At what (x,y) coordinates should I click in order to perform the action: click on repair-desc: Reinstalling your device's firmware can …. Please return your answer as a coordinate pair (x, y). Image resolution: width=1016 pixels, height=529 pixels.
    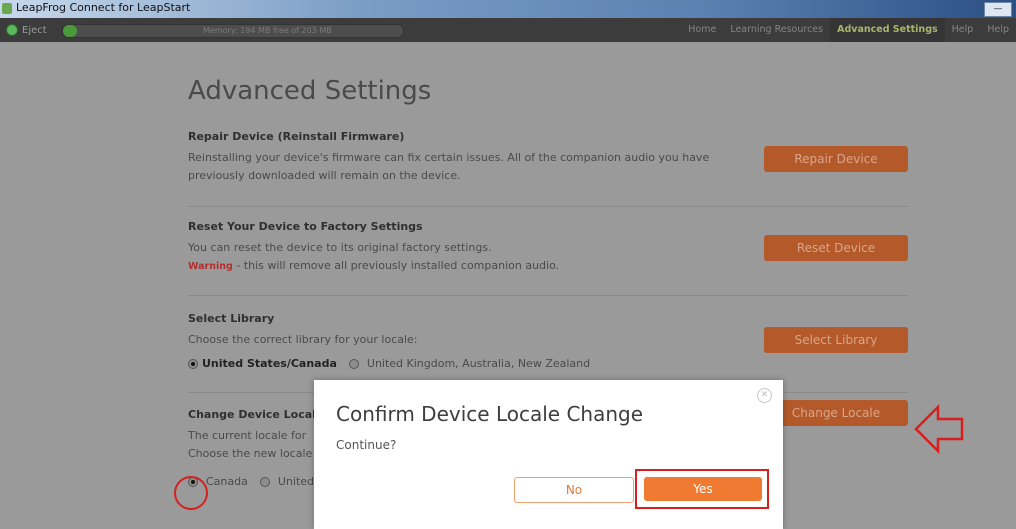
    Looking at the image, I should click on (449, 166).